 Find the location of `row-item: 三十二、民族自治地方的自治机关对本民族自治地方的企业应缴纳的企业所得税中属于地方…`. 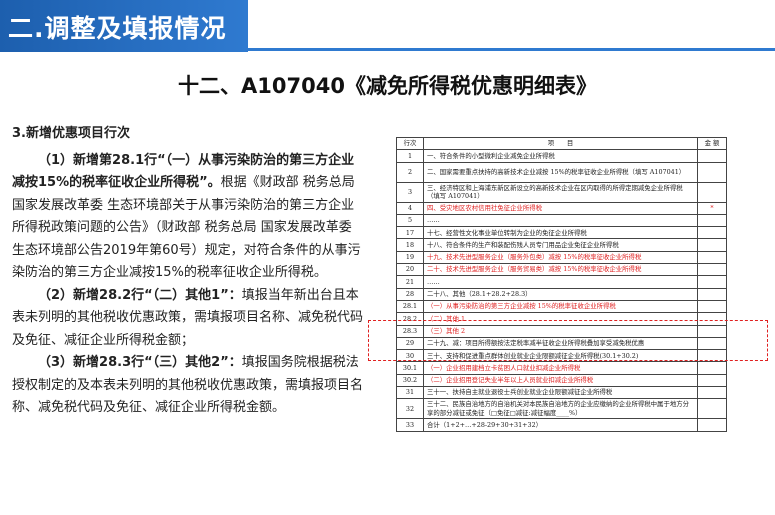

row-item: 三十二、民族自治地方的自治机关对本民族自治地方的企业应缴纳的企业所得税中属于地方… is located at coordinates (560, 409).